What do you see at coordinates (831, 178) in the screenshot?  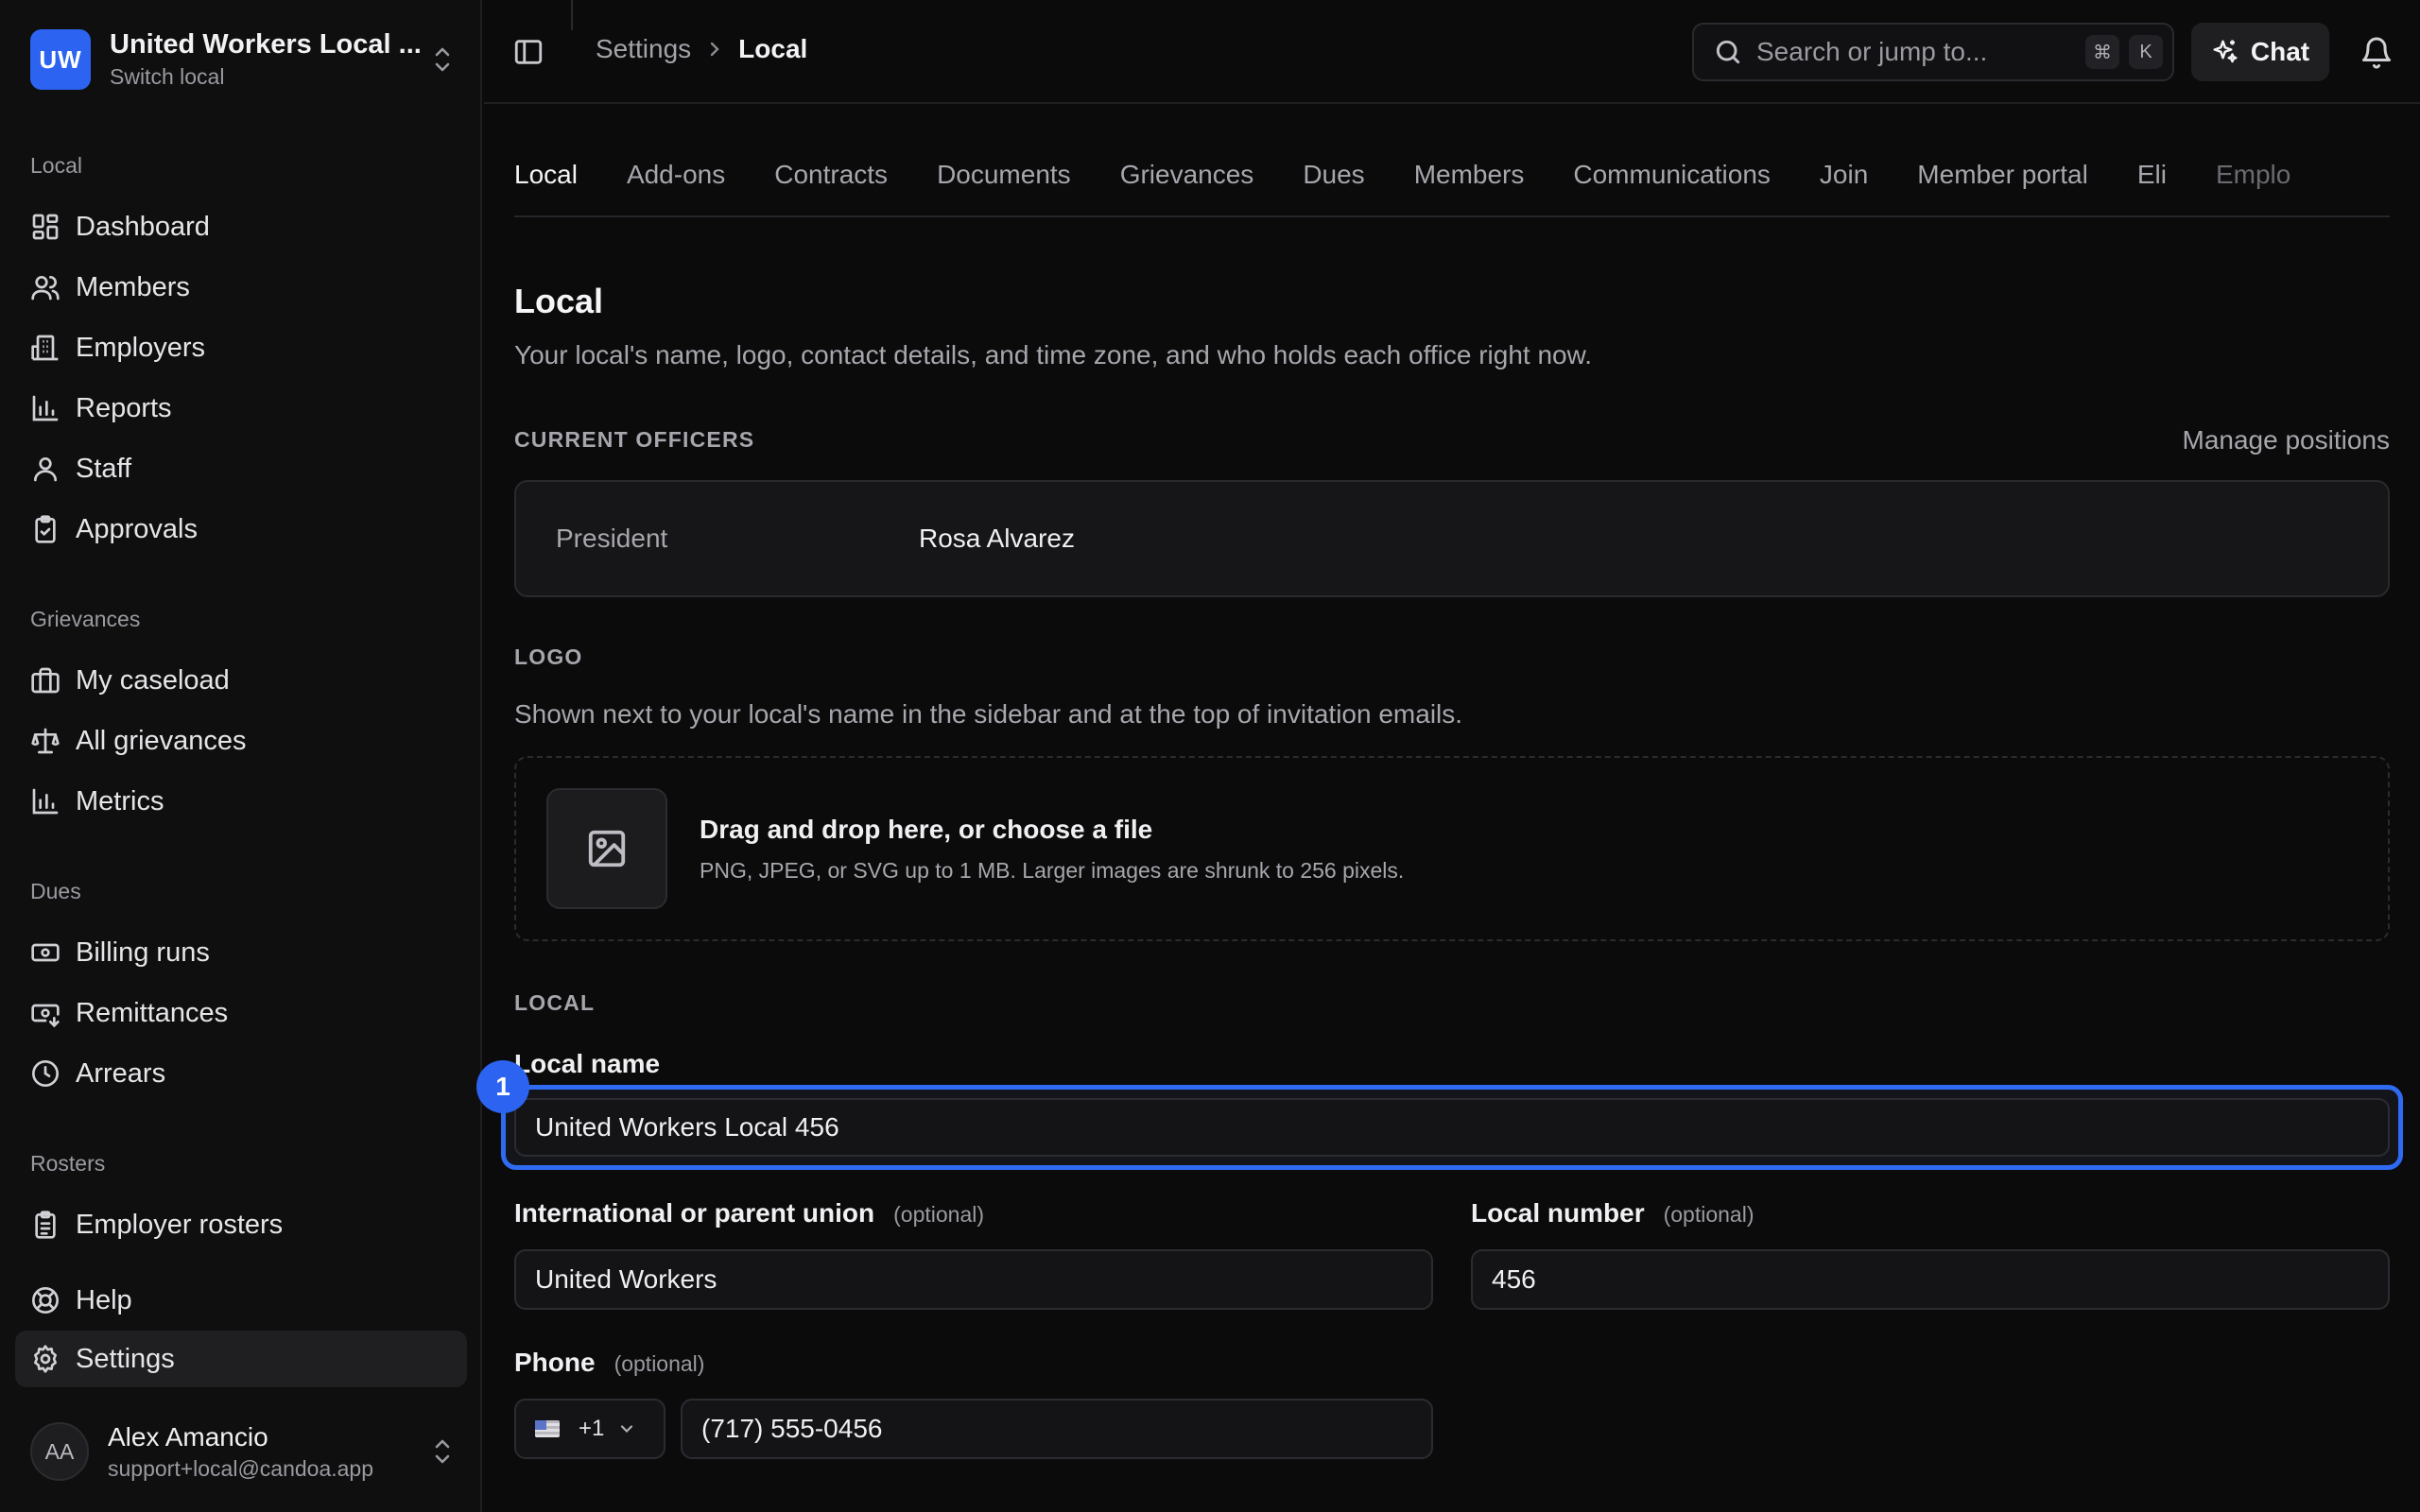 I see `tab-contracts: Contracts` at bounding box center [831, 178].